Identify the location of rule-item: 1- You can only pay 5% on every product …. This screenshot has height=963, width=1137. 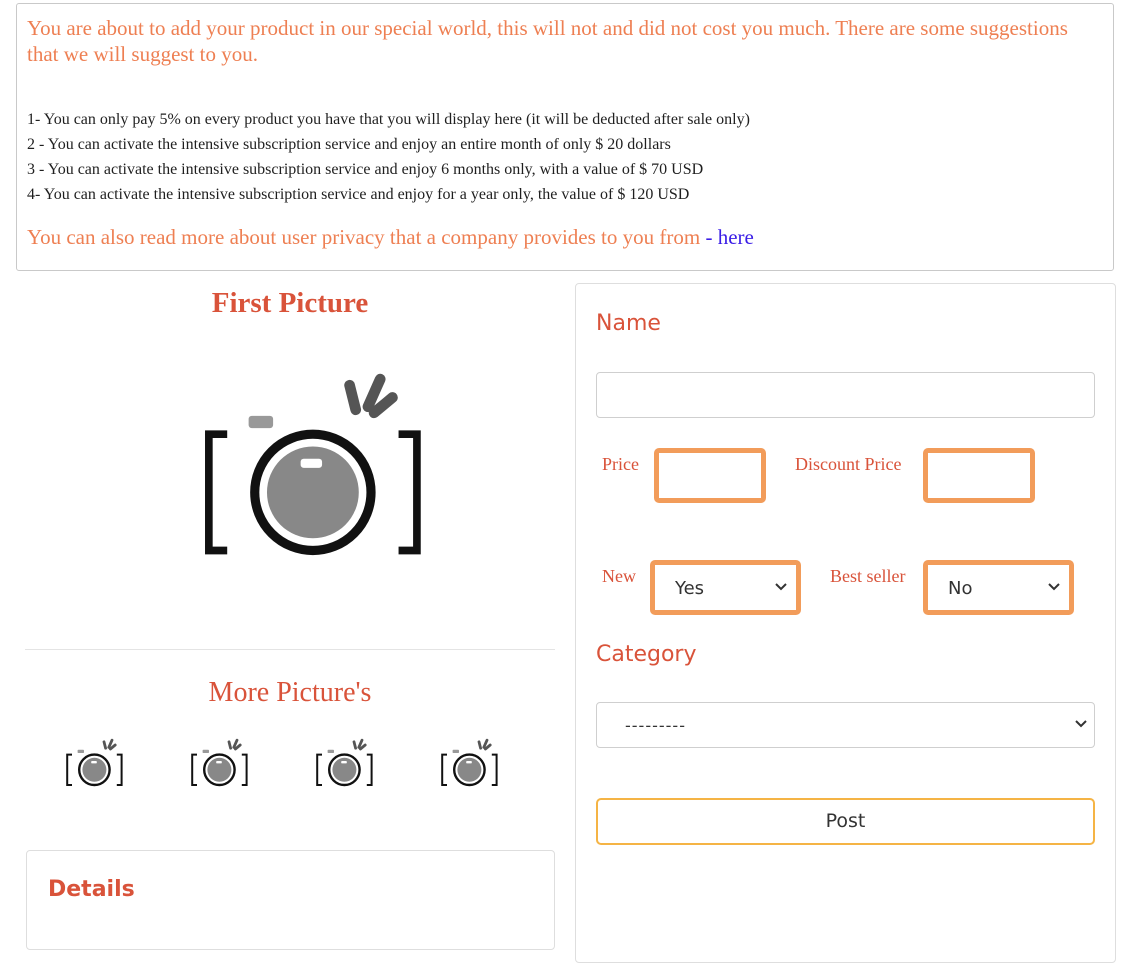
(388, 119).